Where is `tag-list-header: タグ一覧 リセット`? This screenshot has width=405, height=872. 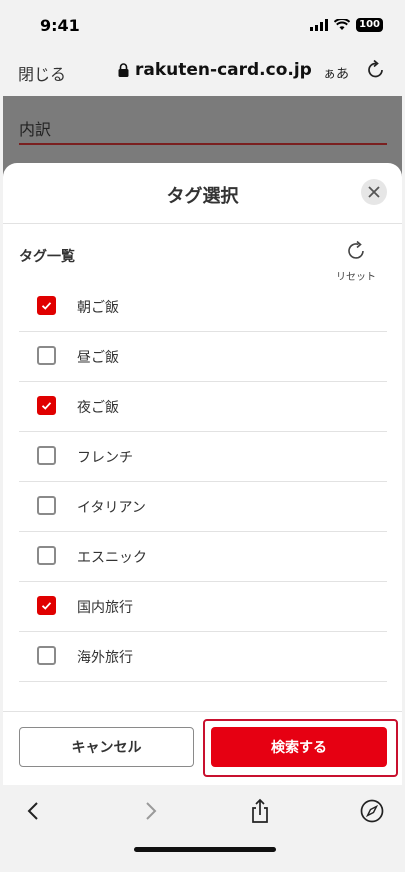
tag-list-header: タグ一覧 リセット is located at coordinates (202, 253).